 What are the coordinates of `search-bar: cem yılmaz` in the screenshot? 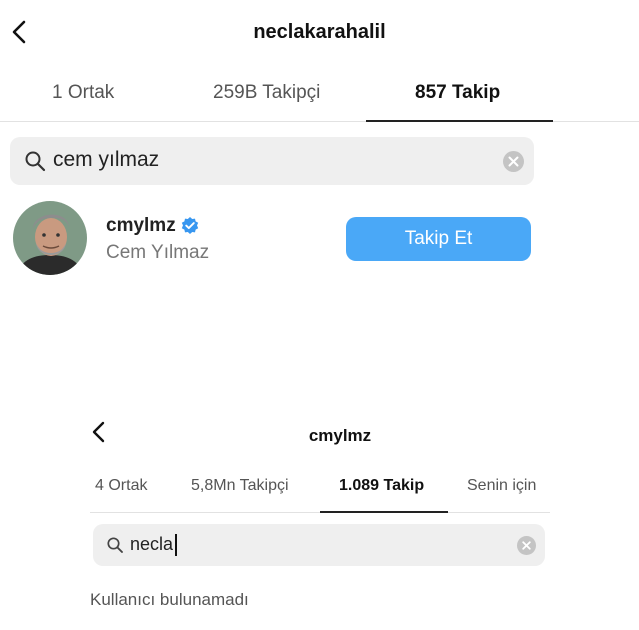 It's located at (272, 161).